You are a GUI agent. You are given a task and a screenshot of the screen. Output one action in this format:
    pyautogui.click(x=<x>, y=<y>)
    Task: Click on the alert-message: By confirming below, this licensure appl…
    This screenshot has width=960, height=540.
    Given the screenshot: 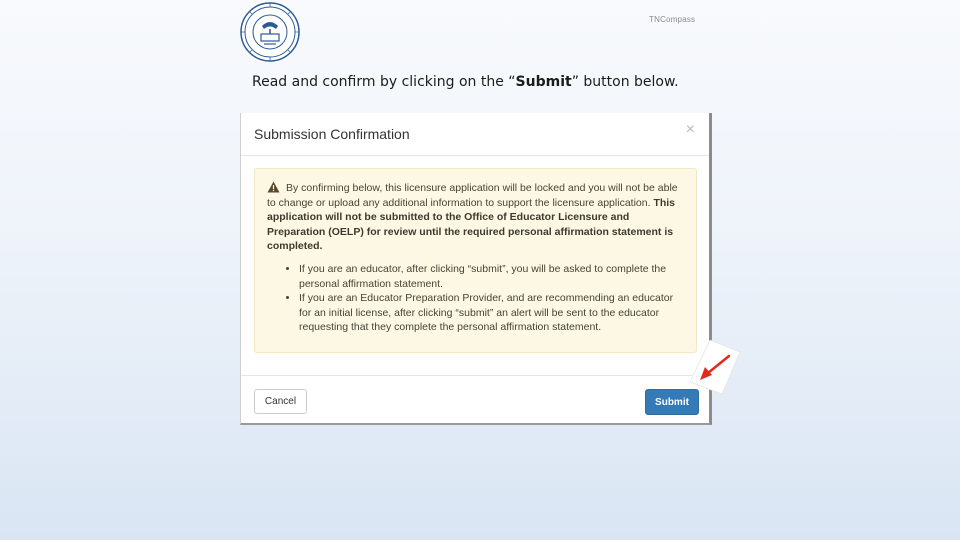 What is the action you would take?
    pyautogui.click(x=475, y=217)
    